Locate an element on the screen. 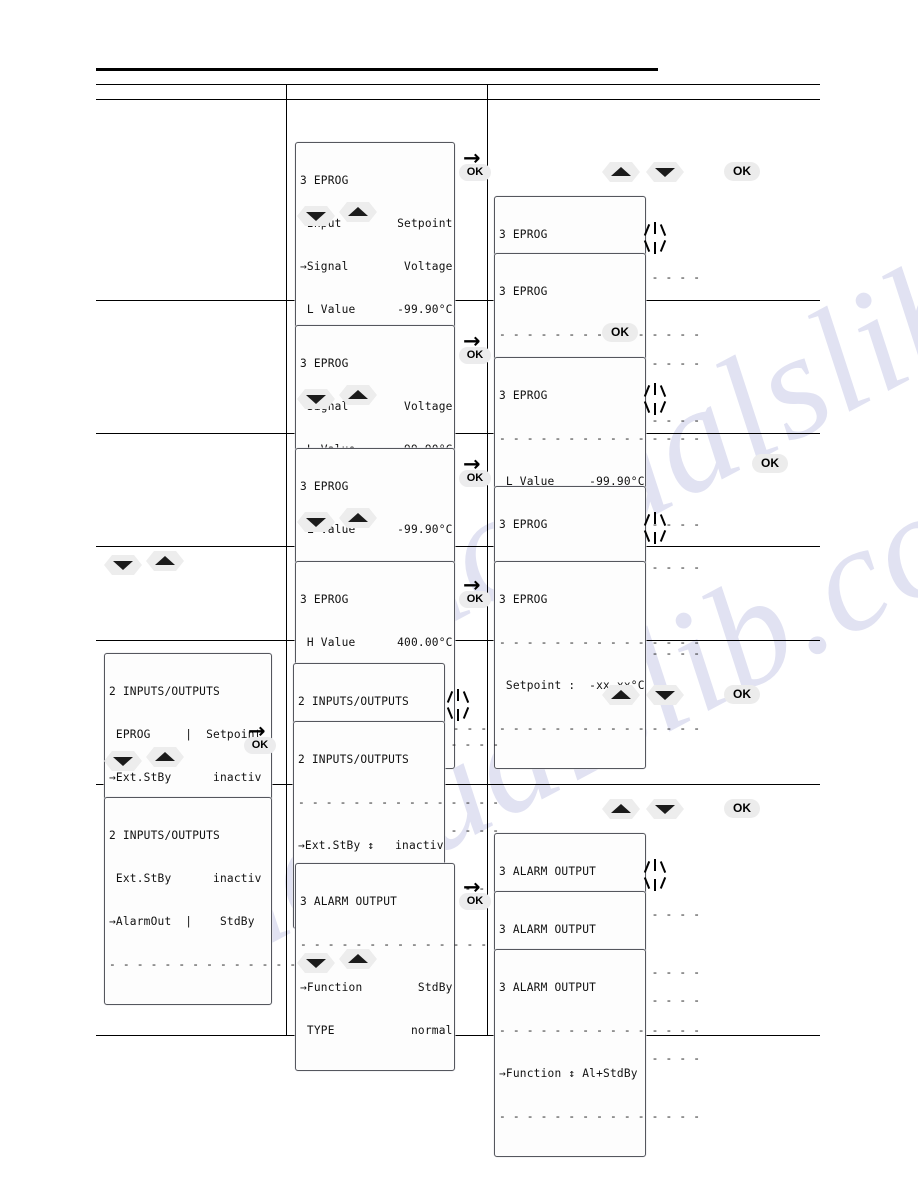  ok-enter-button: → OK is located at coordinates (261, 737).